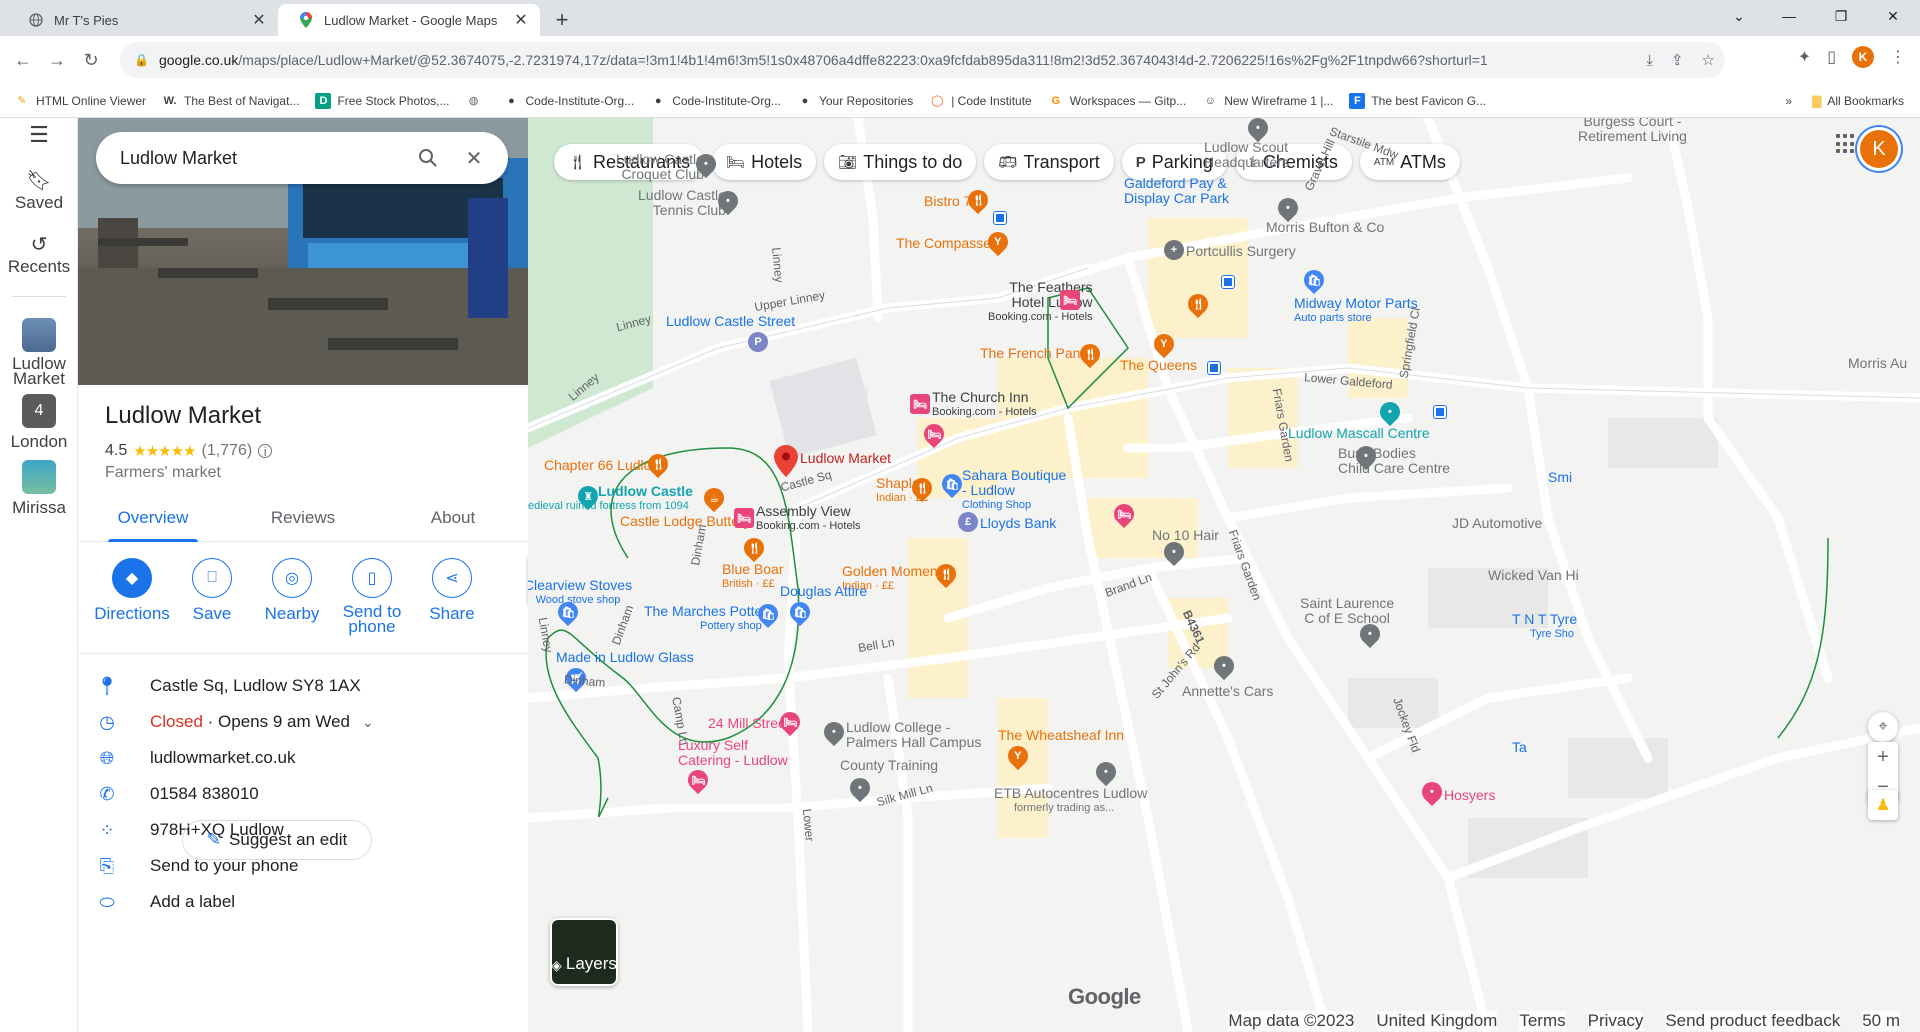 The height and width of the screenshot is (1032, 1920). I want to click on close-icon: ✕, so click(474, 158).